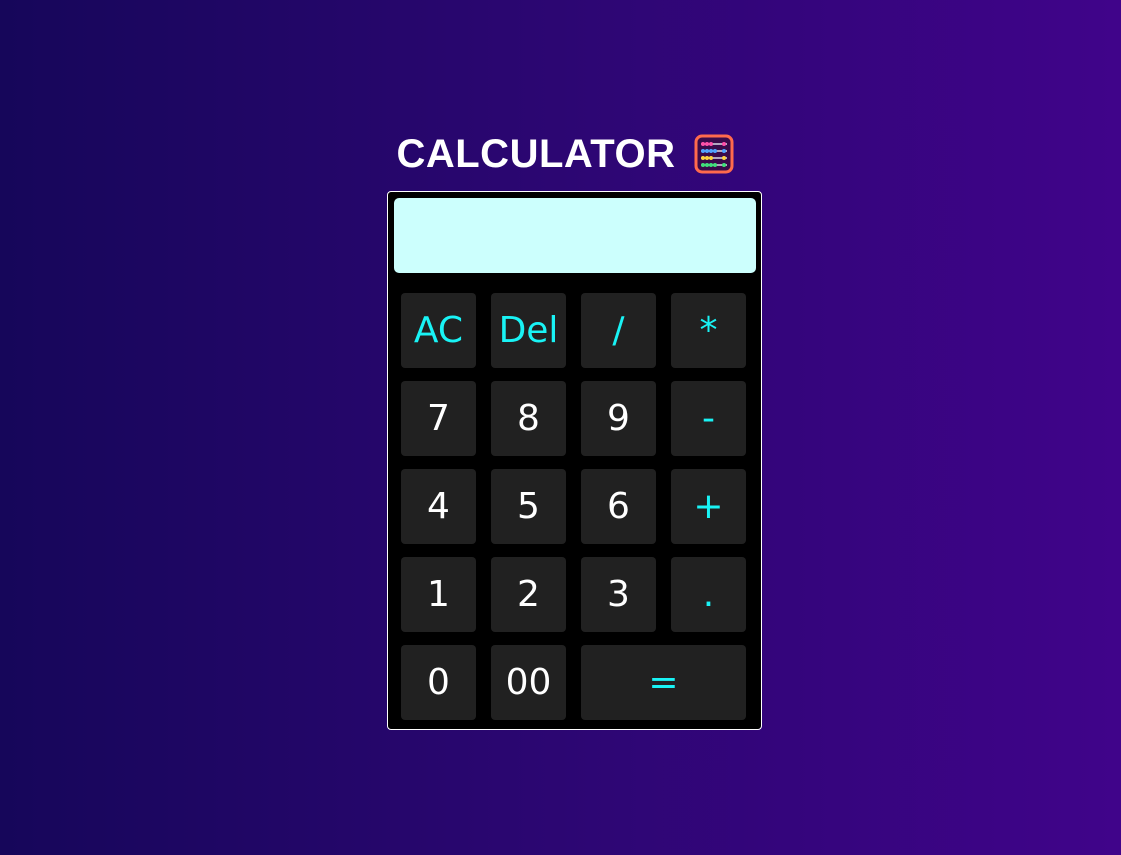 This screenshot has height=855, width=1121. Describe the element at coordinates (438, 330) in the screenshot. I see `all-clear-button: AC` at that location.